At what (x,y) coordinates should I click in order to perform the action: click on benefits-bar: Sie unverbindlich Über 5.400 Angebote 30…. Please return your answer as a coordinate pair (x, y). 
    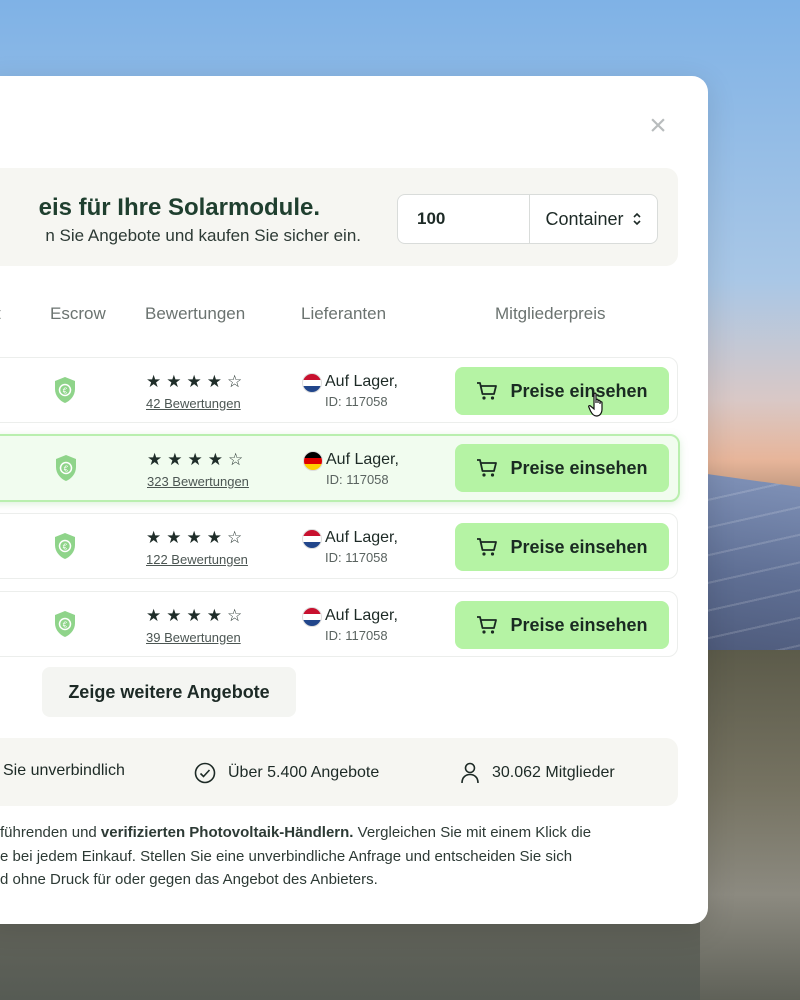
    Looking at the image, I should click on (339, 772).